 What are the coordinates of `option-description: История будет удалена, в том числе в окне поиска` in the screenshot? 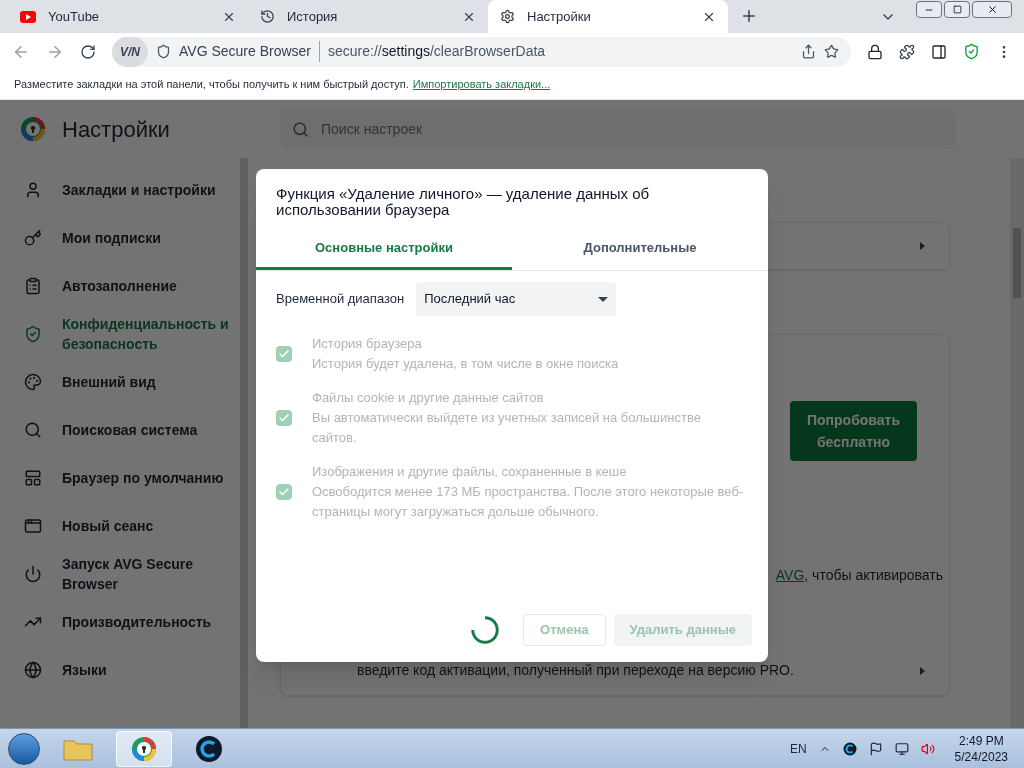 It's located at (465, 364).